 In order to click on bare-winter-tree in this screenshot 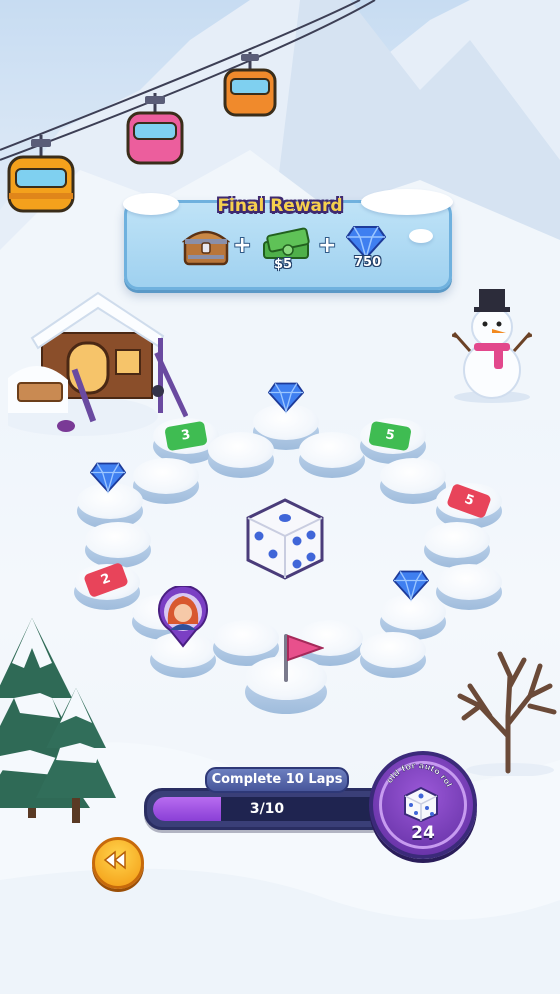, I will do `click(507, 713)`.